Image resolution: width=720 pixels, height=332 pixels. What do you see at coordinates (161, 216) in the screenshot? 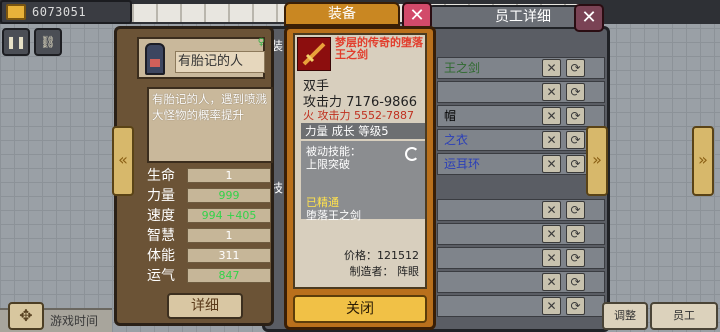
I see `stat-label: 速度` at bounding box center [161, 216].